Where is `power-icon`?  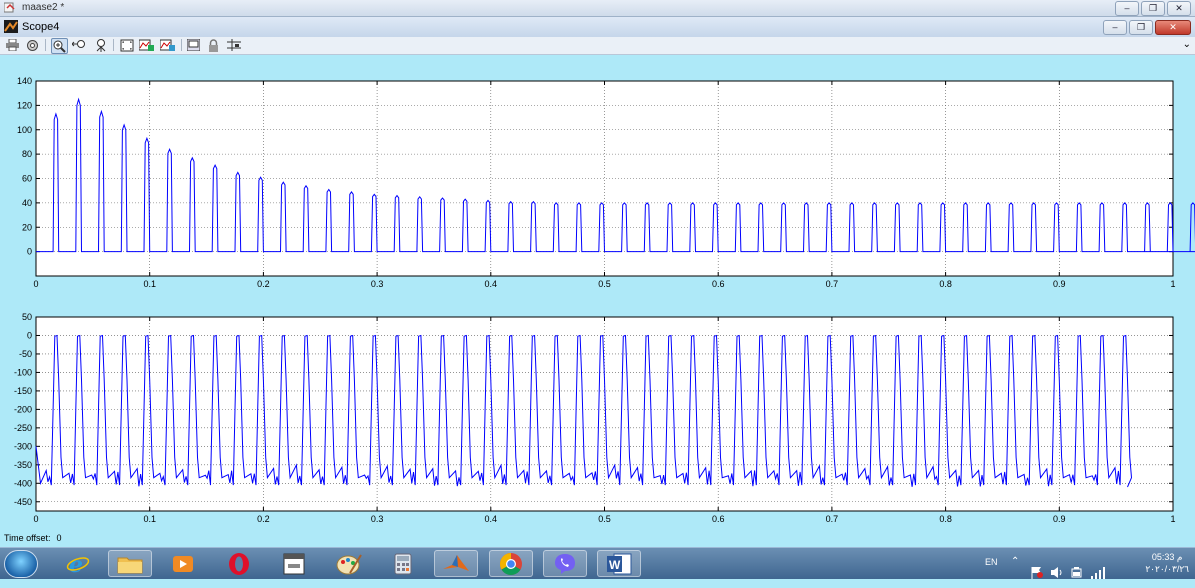
power-icon is located at coordinates (1076, 572).